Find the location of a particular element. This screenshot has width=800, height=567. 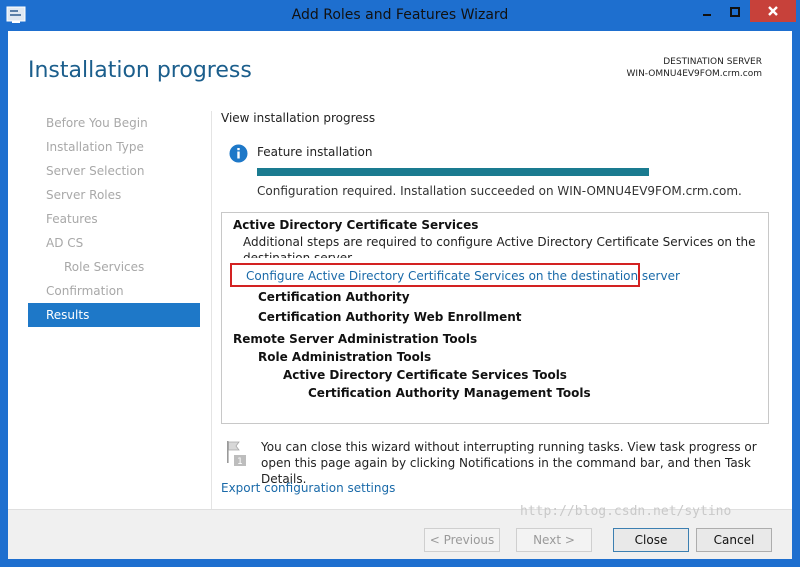

nav-item-server-selection: Server Selection is located at coordinates (114, 171).